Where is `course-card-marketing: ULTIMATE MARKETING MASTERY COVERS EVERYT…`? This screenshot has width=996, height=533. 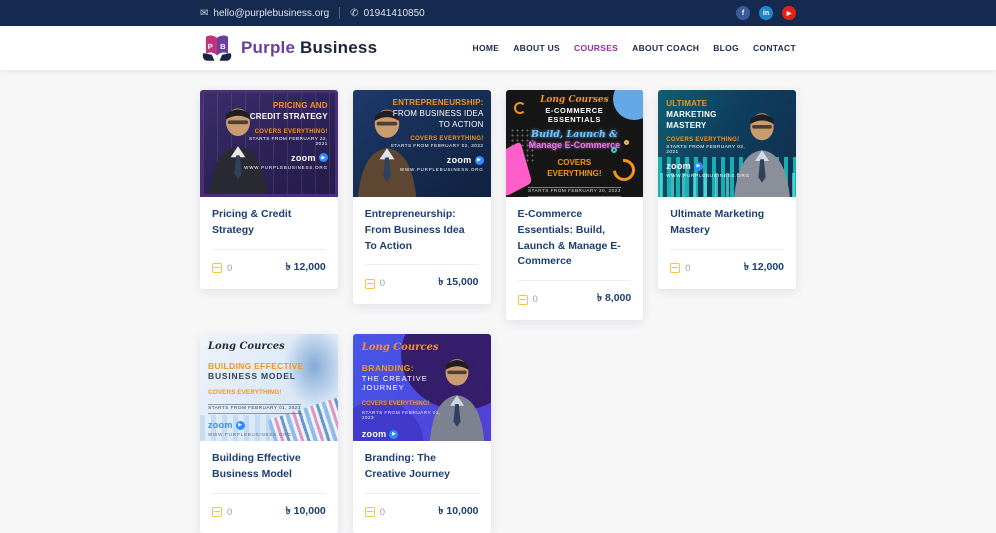
course-card-marketing: ULTIMATE MARKETING MASTERY COVERS EVERYT… is located at coordinates (727, 189).